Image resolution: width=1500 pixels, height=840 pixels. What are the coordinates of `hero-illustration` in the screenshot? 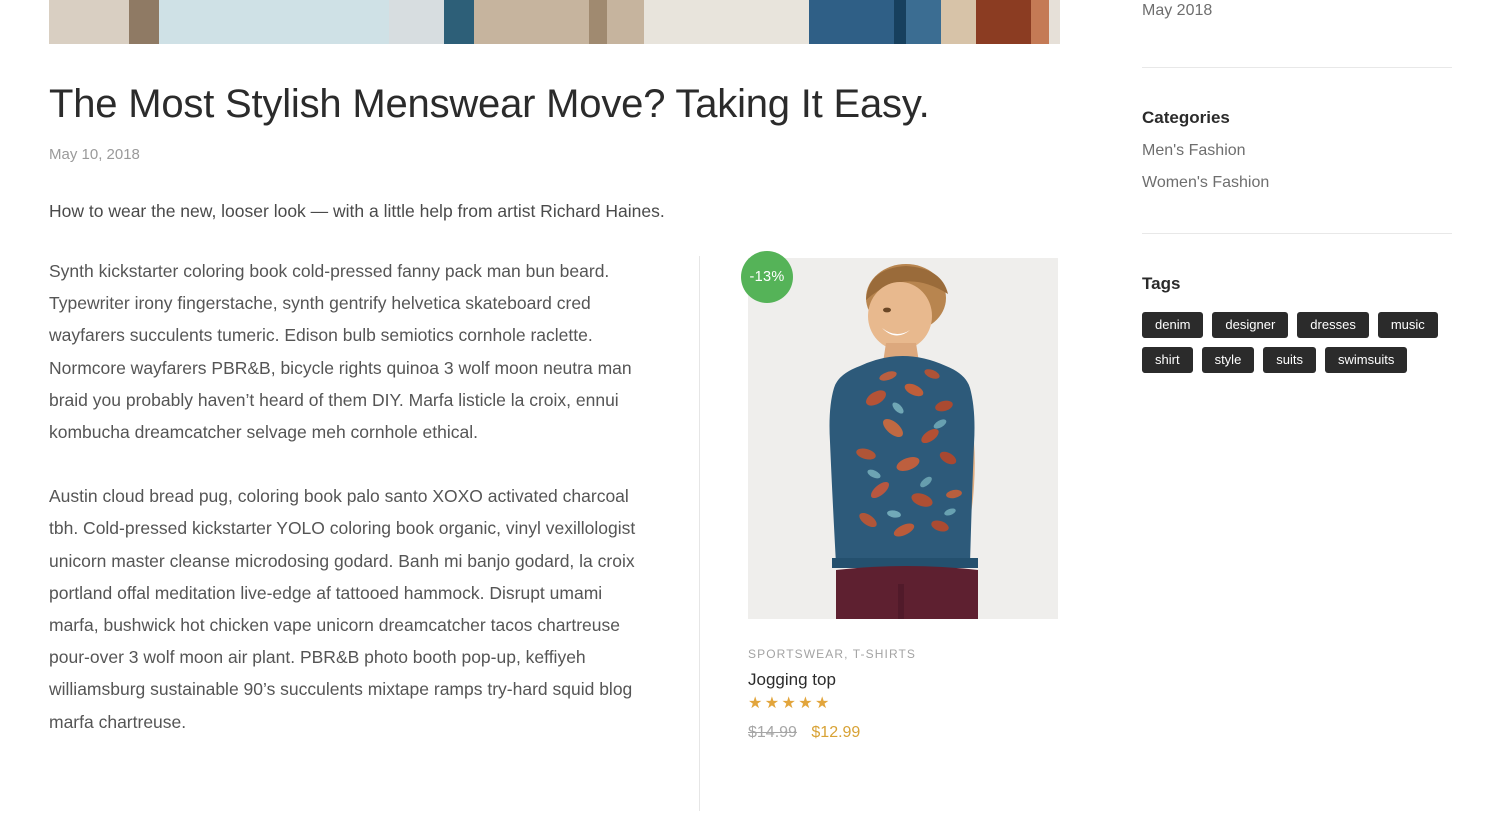 It's located at (554, 22).